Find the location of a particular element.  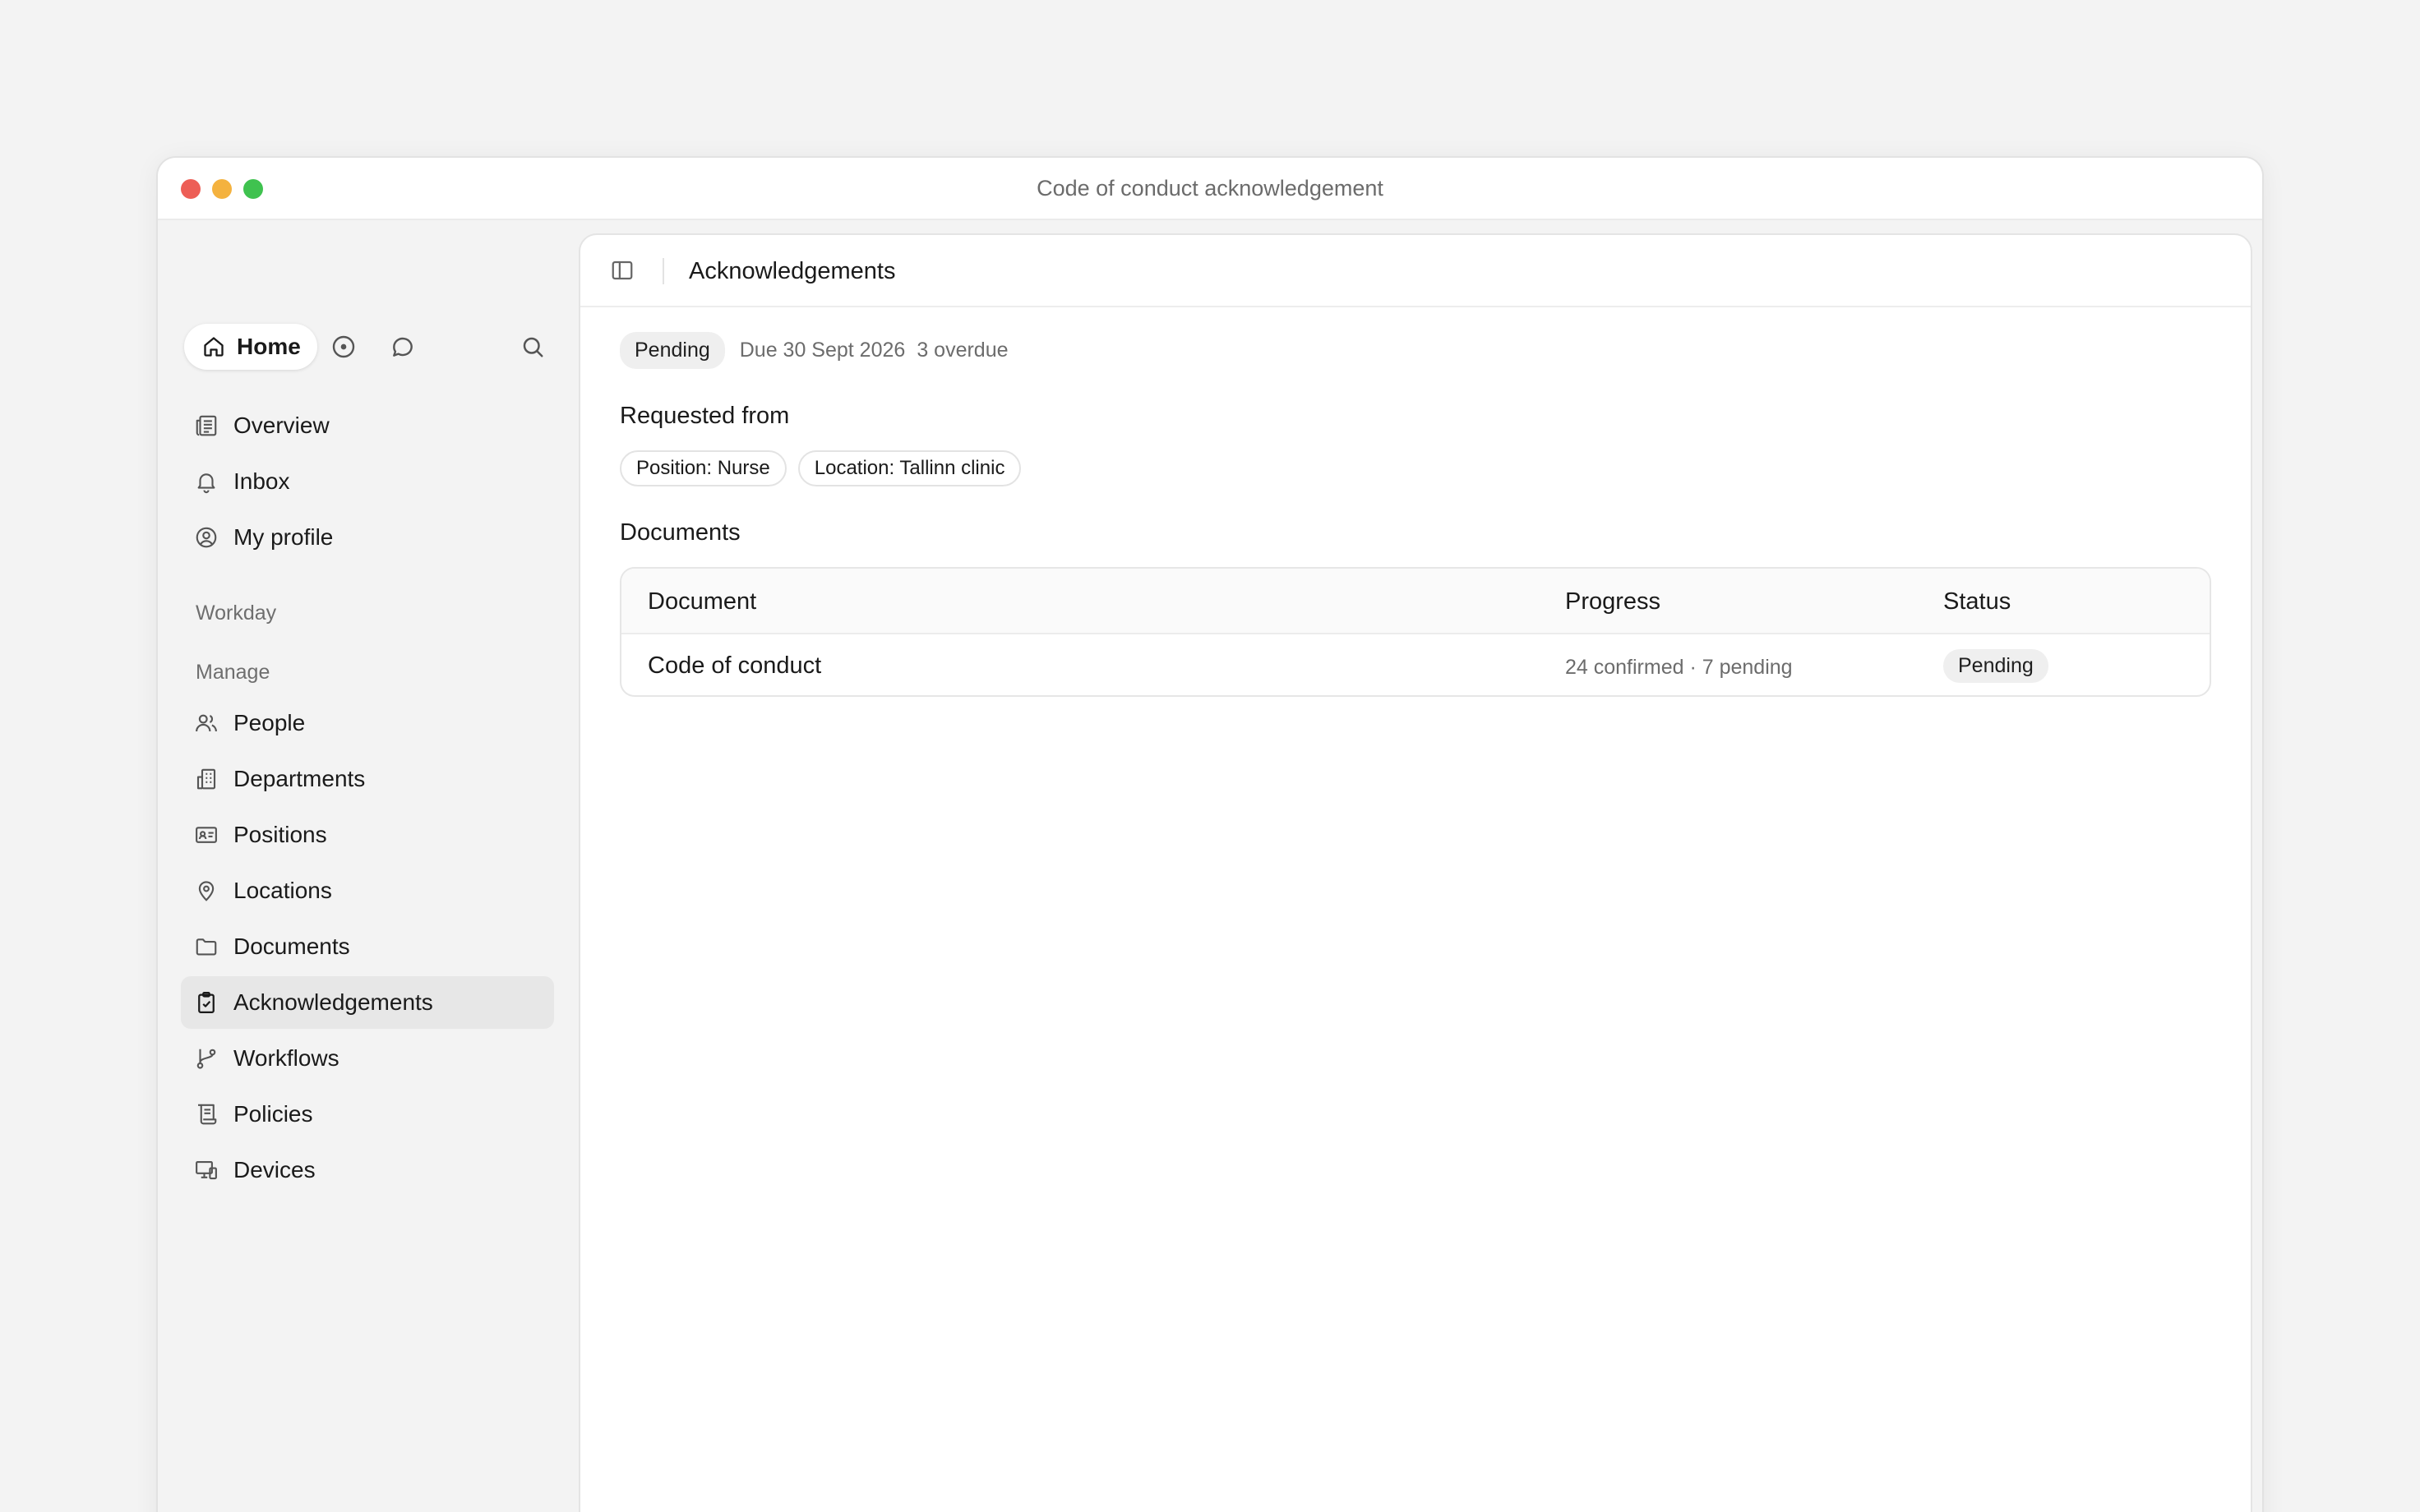

git-branch-icon is located at coordinates (206, 1059).